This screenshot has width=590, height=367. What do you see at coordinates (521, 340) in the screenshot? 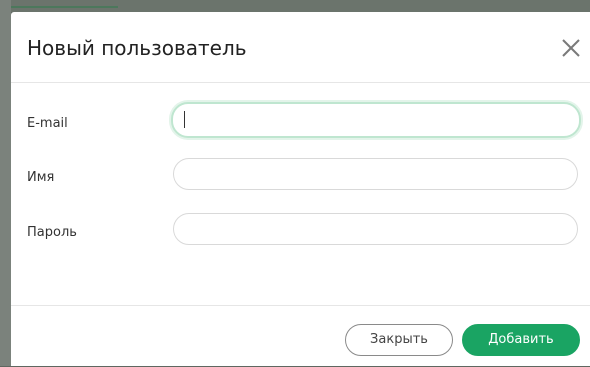
I see `add-button: Добавить` at bounding box center [521, 340].